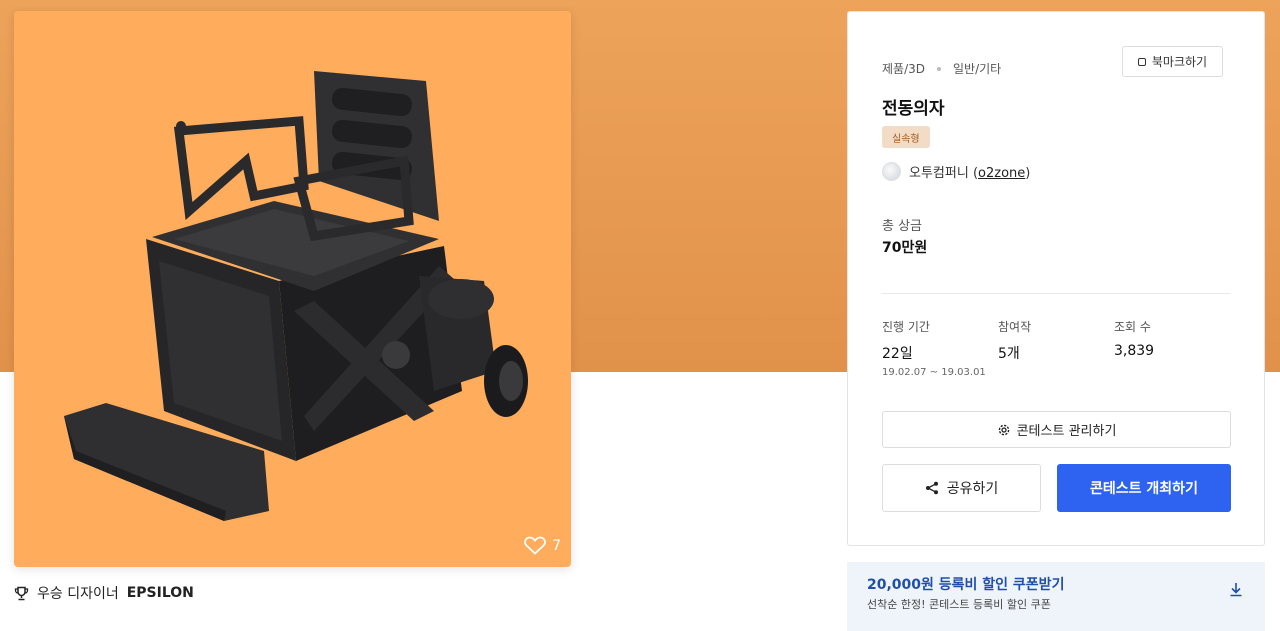 The height and width of the screenshot is (631, 1280). What do you see at coordinates (959, 604) in the screenshot?
I see `coupon-subtitle: 선착순 한정! 콘테스트 등록비 할인 쿠폰` at bounding box center [959, 604].